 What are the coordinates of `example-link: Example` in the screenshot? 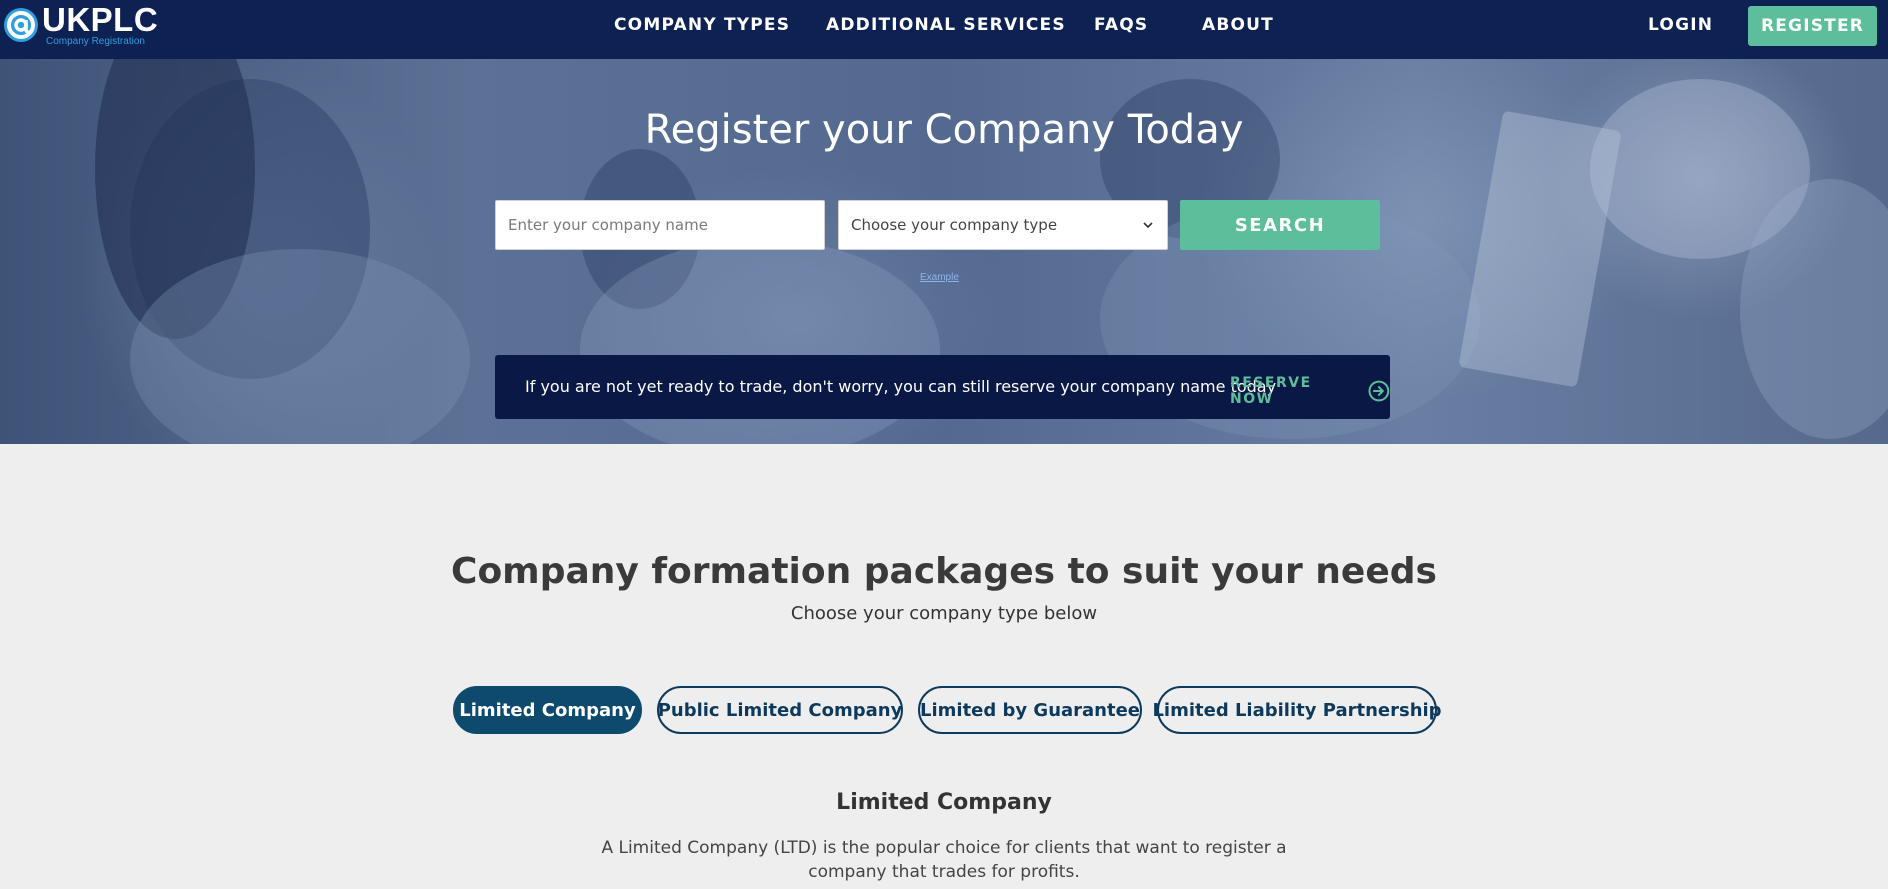 It's located at (939, 277).